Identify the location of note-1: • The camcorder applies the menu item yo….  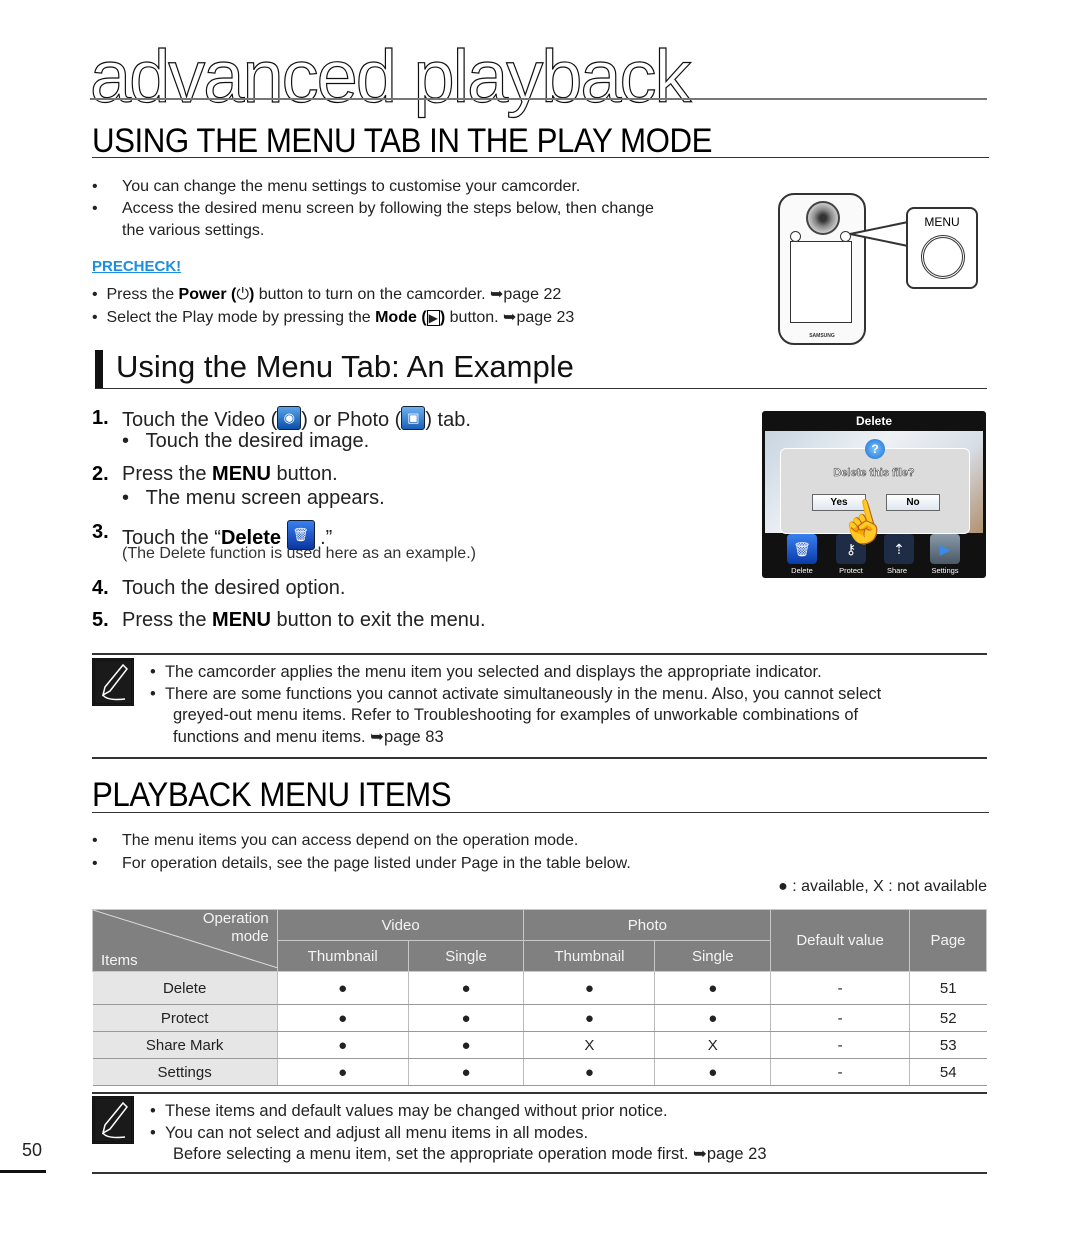
(516, 704).